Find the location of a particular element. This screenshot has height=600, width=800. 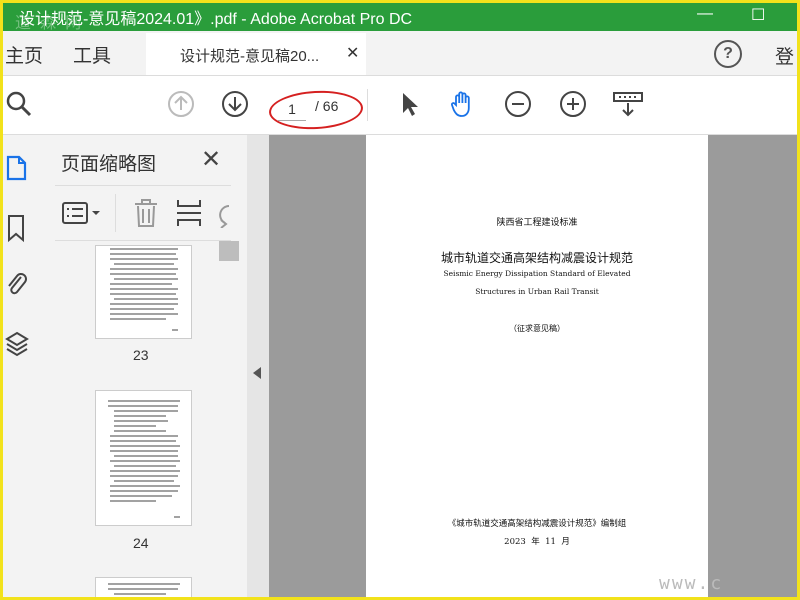

panel-splitter is located at coordinates (258, 366).